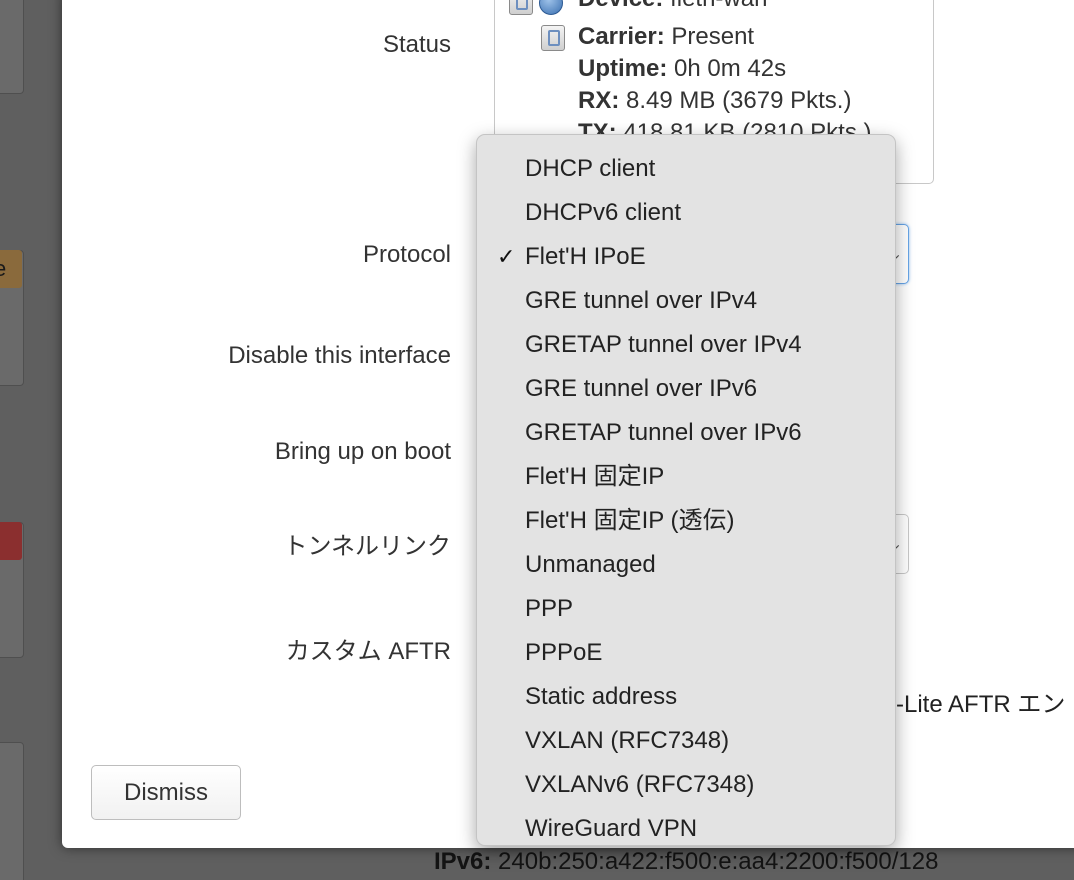 This screenshot has width=1074, height=880. Describe the element at coordinates (362, 451) in the screenshot. I see `bring-up-on-boot-label: Bring up on boot` at that location.